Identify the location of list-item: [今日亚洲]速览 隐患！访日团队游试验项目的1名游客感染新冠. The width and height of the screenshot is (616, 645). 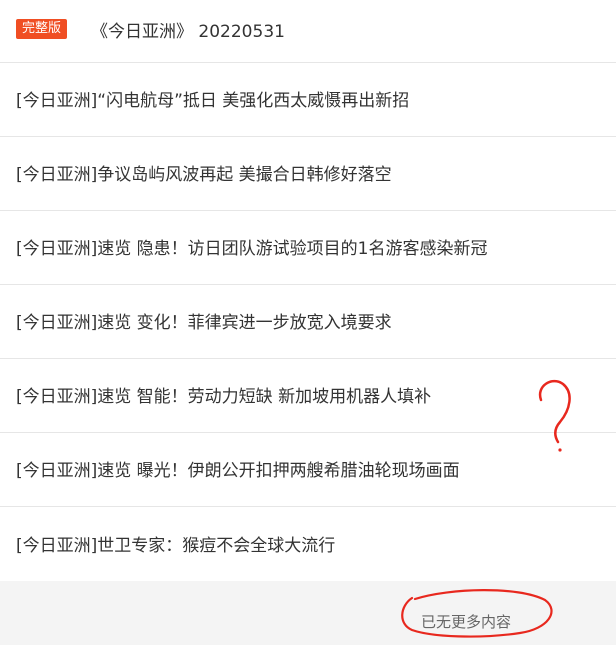
(308, 248).